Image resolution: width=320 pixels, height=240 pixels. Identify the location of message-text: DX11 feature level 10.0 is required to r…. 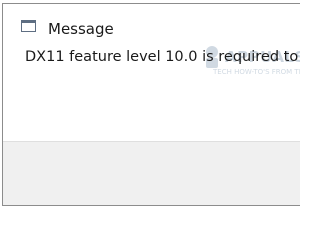
(162, 57).